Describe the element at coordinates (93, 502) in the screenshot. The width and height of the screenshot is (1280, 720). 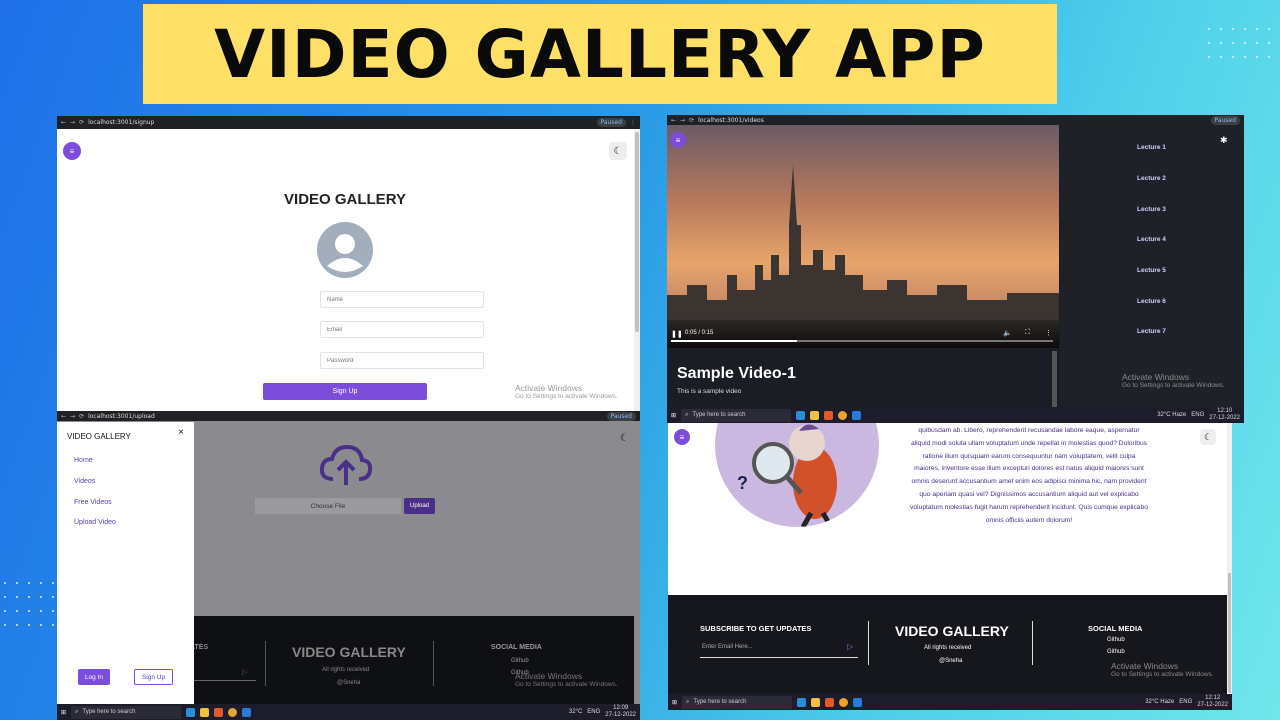
I see `nav-link-free-videos: Free Videos` at that location.